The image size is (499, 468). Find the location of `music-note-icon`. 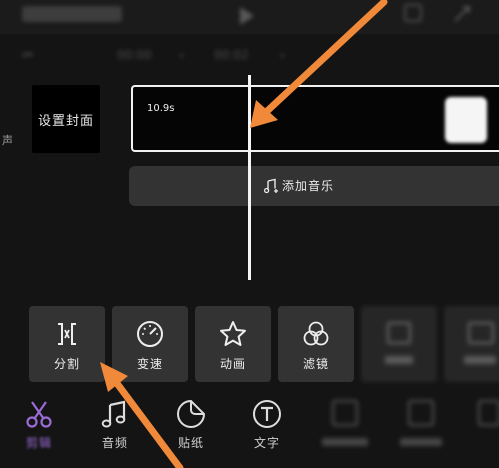

music-note-icon is located at coordinates (113, 414).